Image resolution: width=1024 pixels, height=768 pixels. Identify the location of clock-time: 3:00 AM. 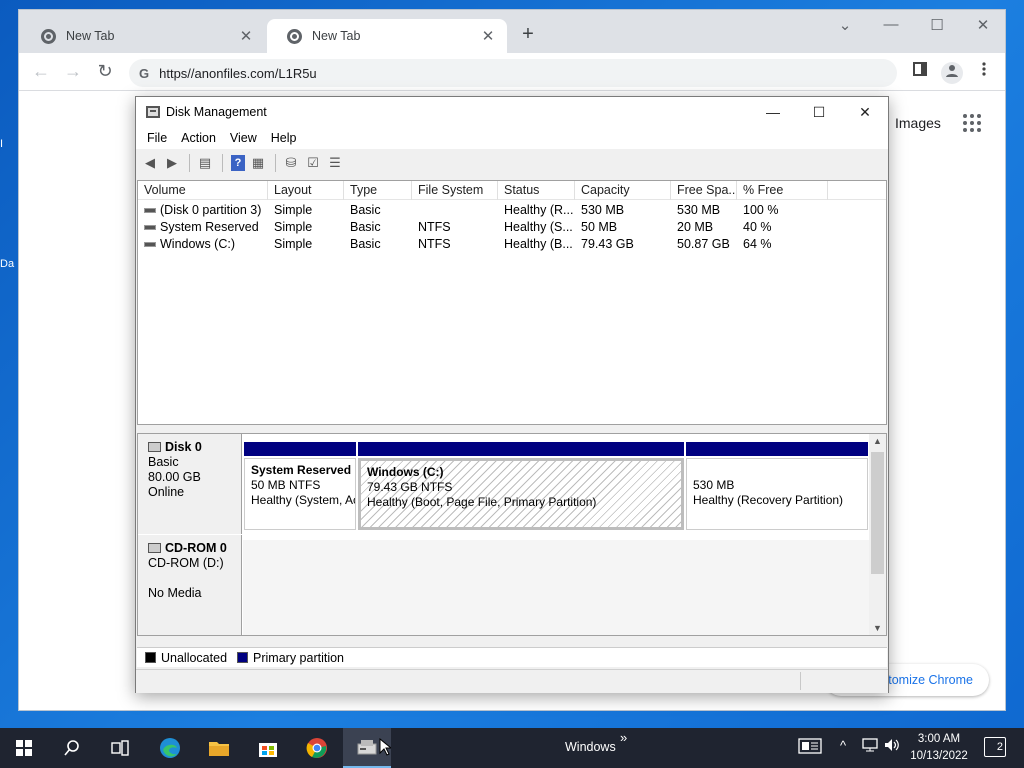
(939, 739).